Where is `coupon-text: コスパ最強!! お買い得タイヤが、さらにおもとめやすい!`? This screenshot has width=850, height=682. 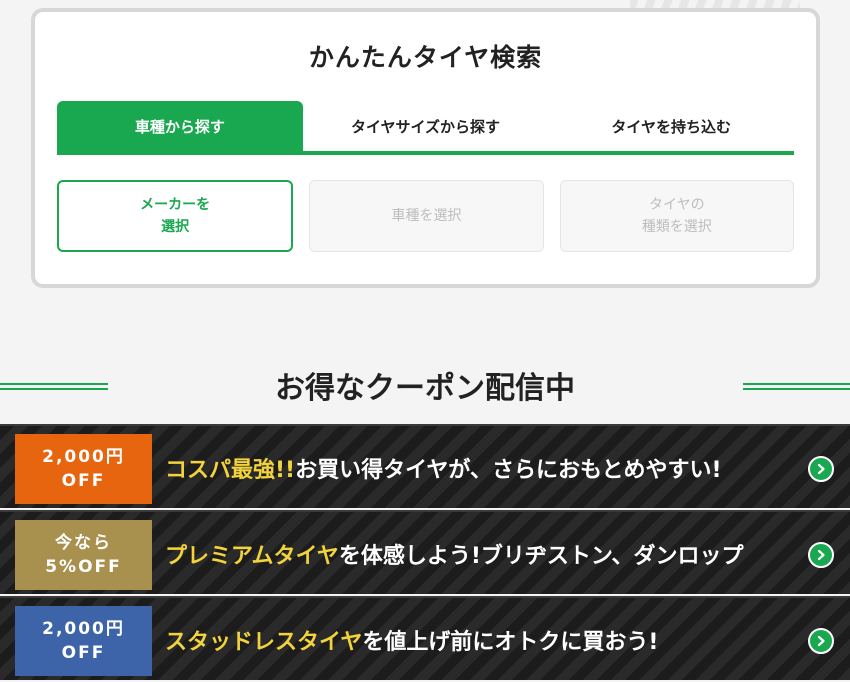
coupon-text: コスパ最強!! お買い得タイヤが、さらにおもとめやすい! is located at coordinates (443, 468).